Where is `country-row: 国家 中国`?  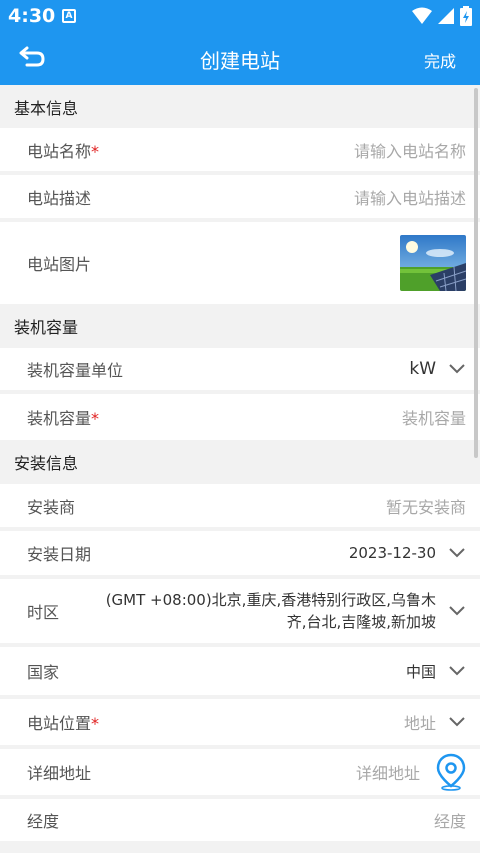
country-row: 国家 中国 is located at coordinates (240, 673).